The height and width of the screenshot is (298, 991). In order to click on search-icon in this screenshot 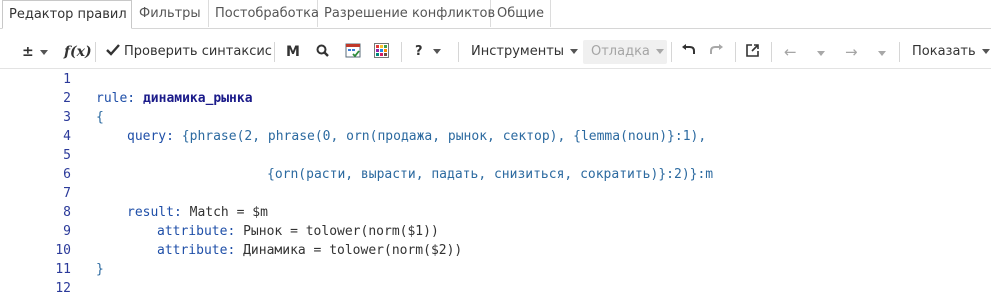, I will do `click(322, 50)`.